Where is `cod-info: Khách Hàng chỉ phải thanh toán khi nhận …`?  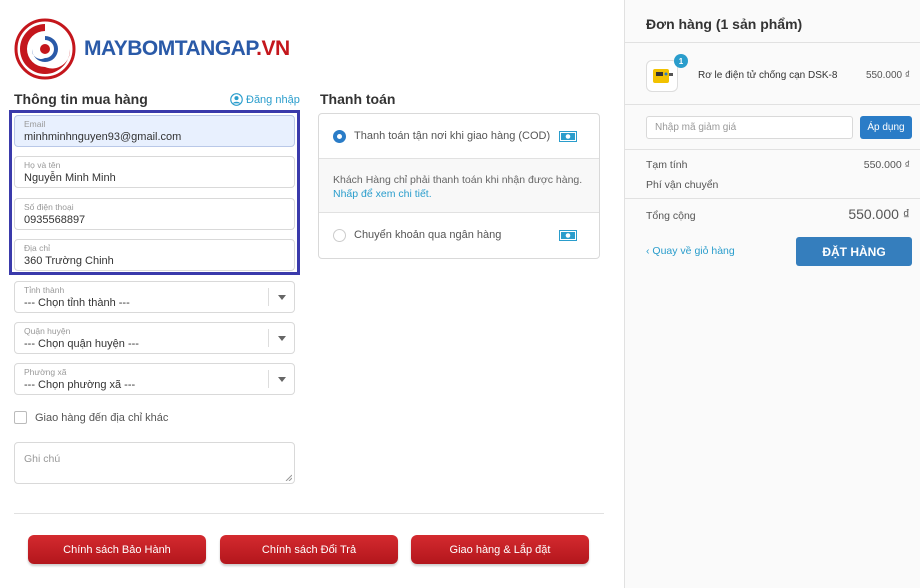 cod-info: Khách Hàng chỉ phải thanh toán khi nhận … is located at coordinates (459, 185).